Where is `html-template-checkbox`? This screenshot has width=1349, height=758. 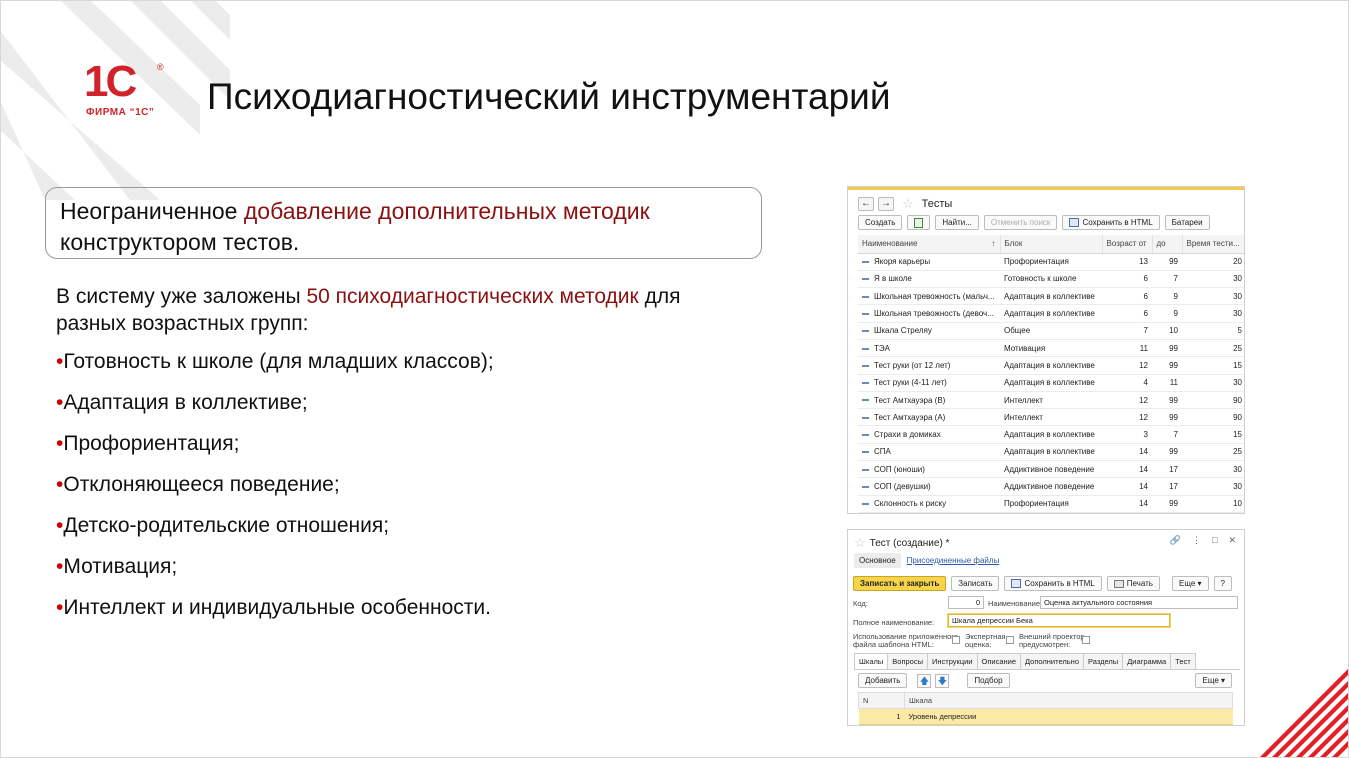
html-template-checkbox is located at coordinates (956, 640).